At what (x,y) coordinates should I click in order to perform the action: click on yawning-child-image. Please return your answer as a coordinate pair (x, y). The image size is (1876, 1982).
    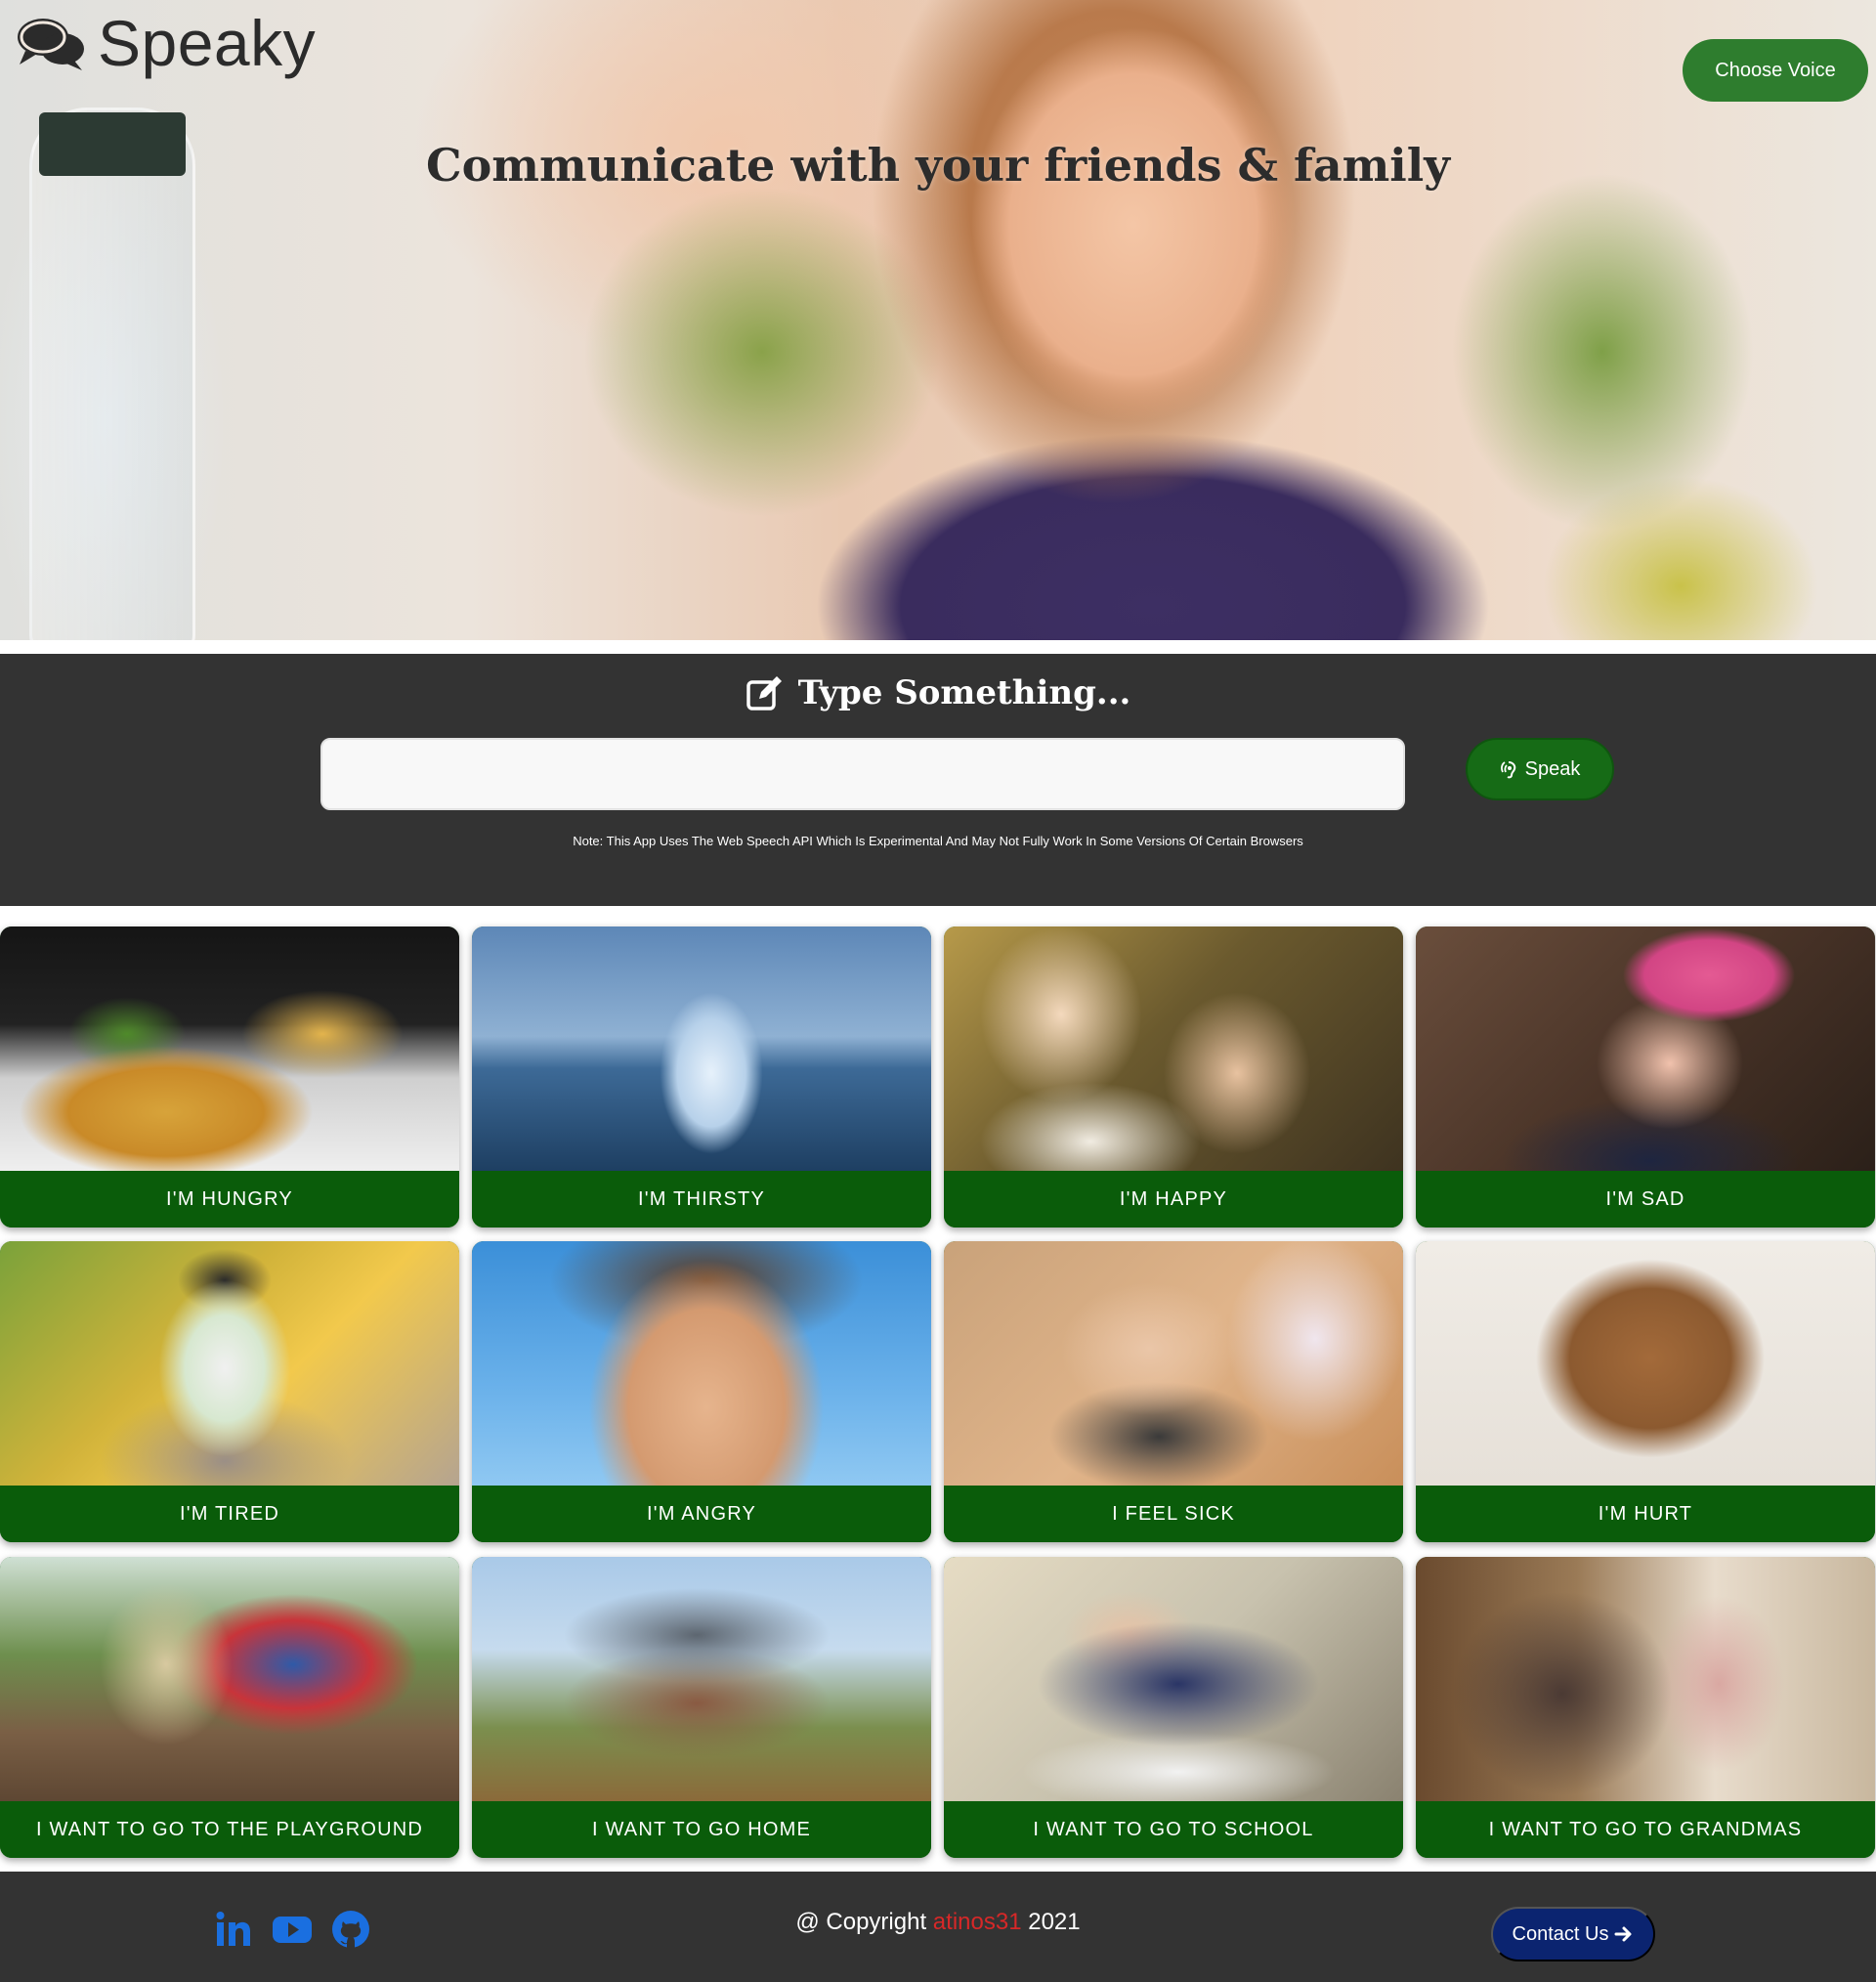
    Looking at the image, I should click on (229, 1364).